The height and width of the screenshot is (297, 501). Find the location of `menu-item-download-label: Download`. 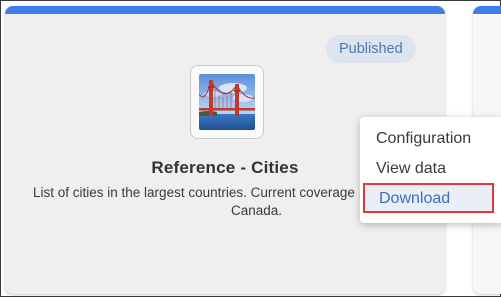

menu-item-download-label: Download is located at coordinates (415, 198).